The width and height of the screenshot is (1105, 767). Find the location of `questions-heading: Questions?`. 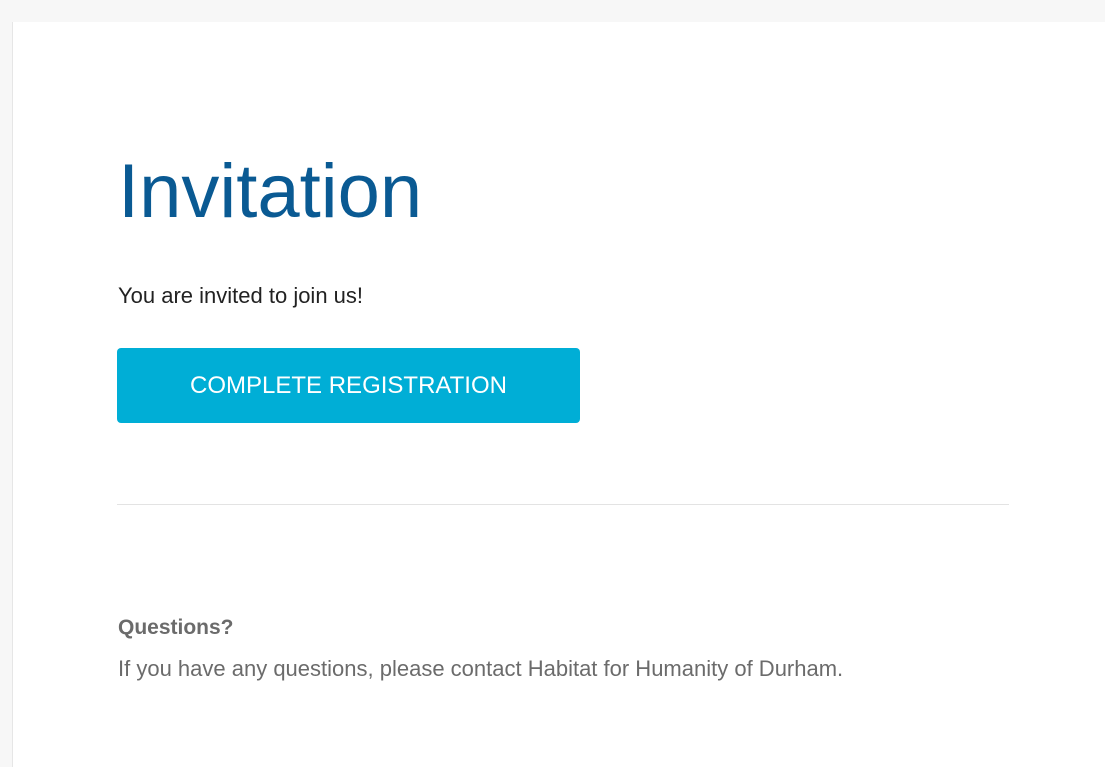

questions-heading: Questions? is located at coordinates (176, 627).